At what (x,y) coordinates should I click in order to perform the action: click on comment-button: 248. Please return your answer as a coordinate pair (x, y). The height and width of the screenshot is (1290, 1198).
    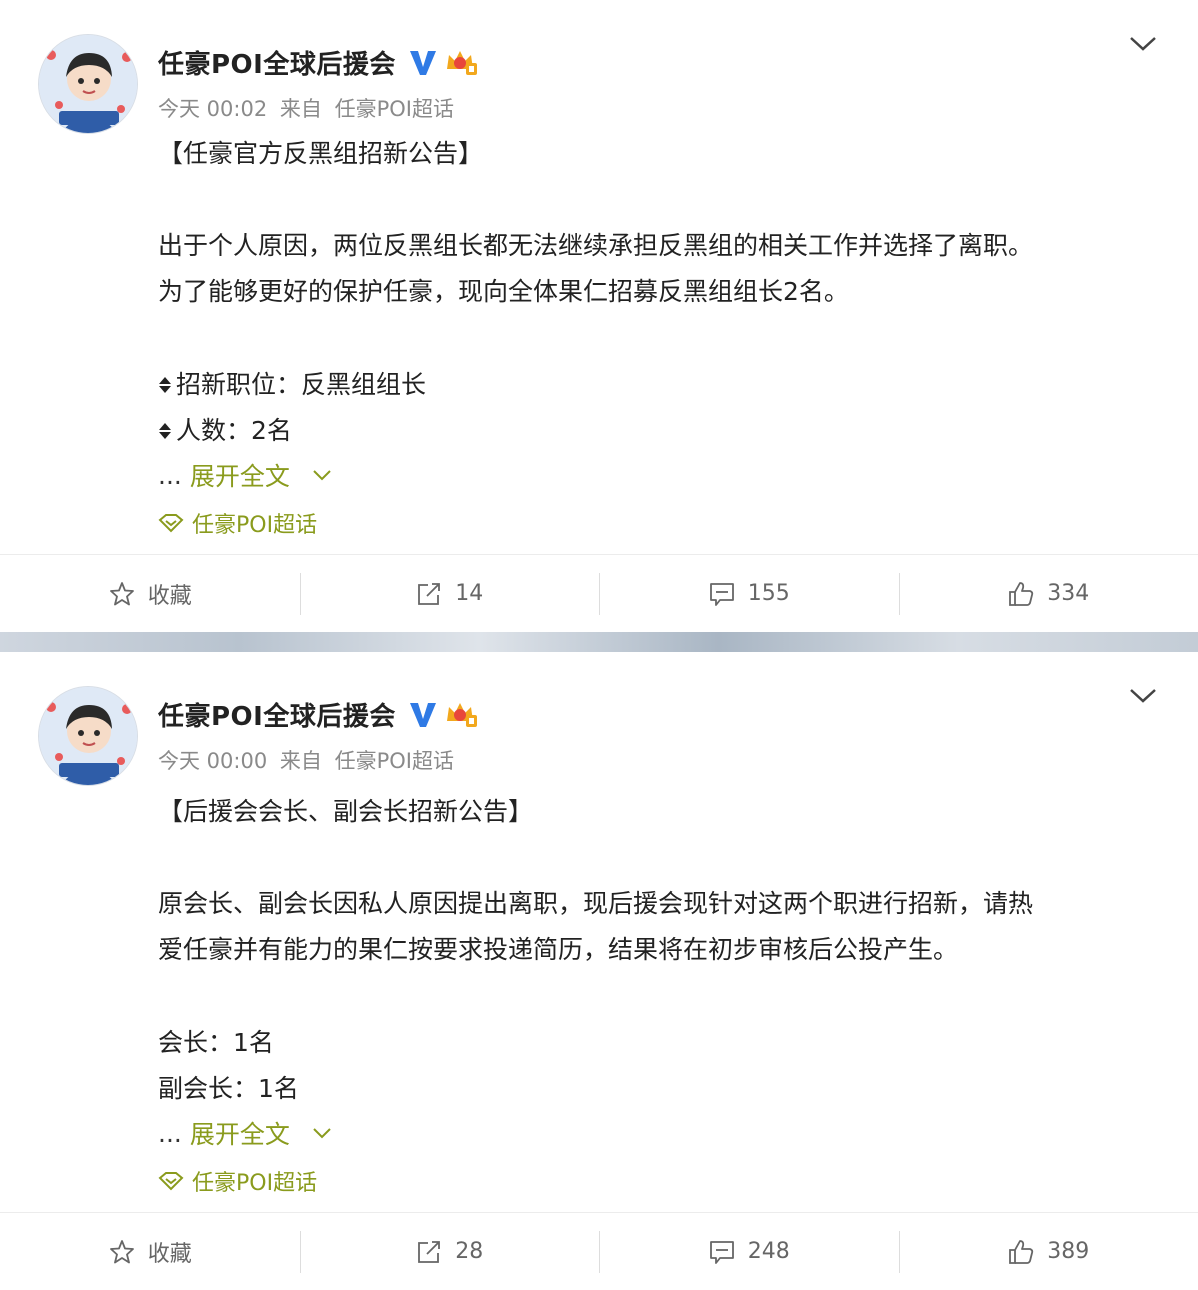
    Looking at the image, I should click on (749, 1251).